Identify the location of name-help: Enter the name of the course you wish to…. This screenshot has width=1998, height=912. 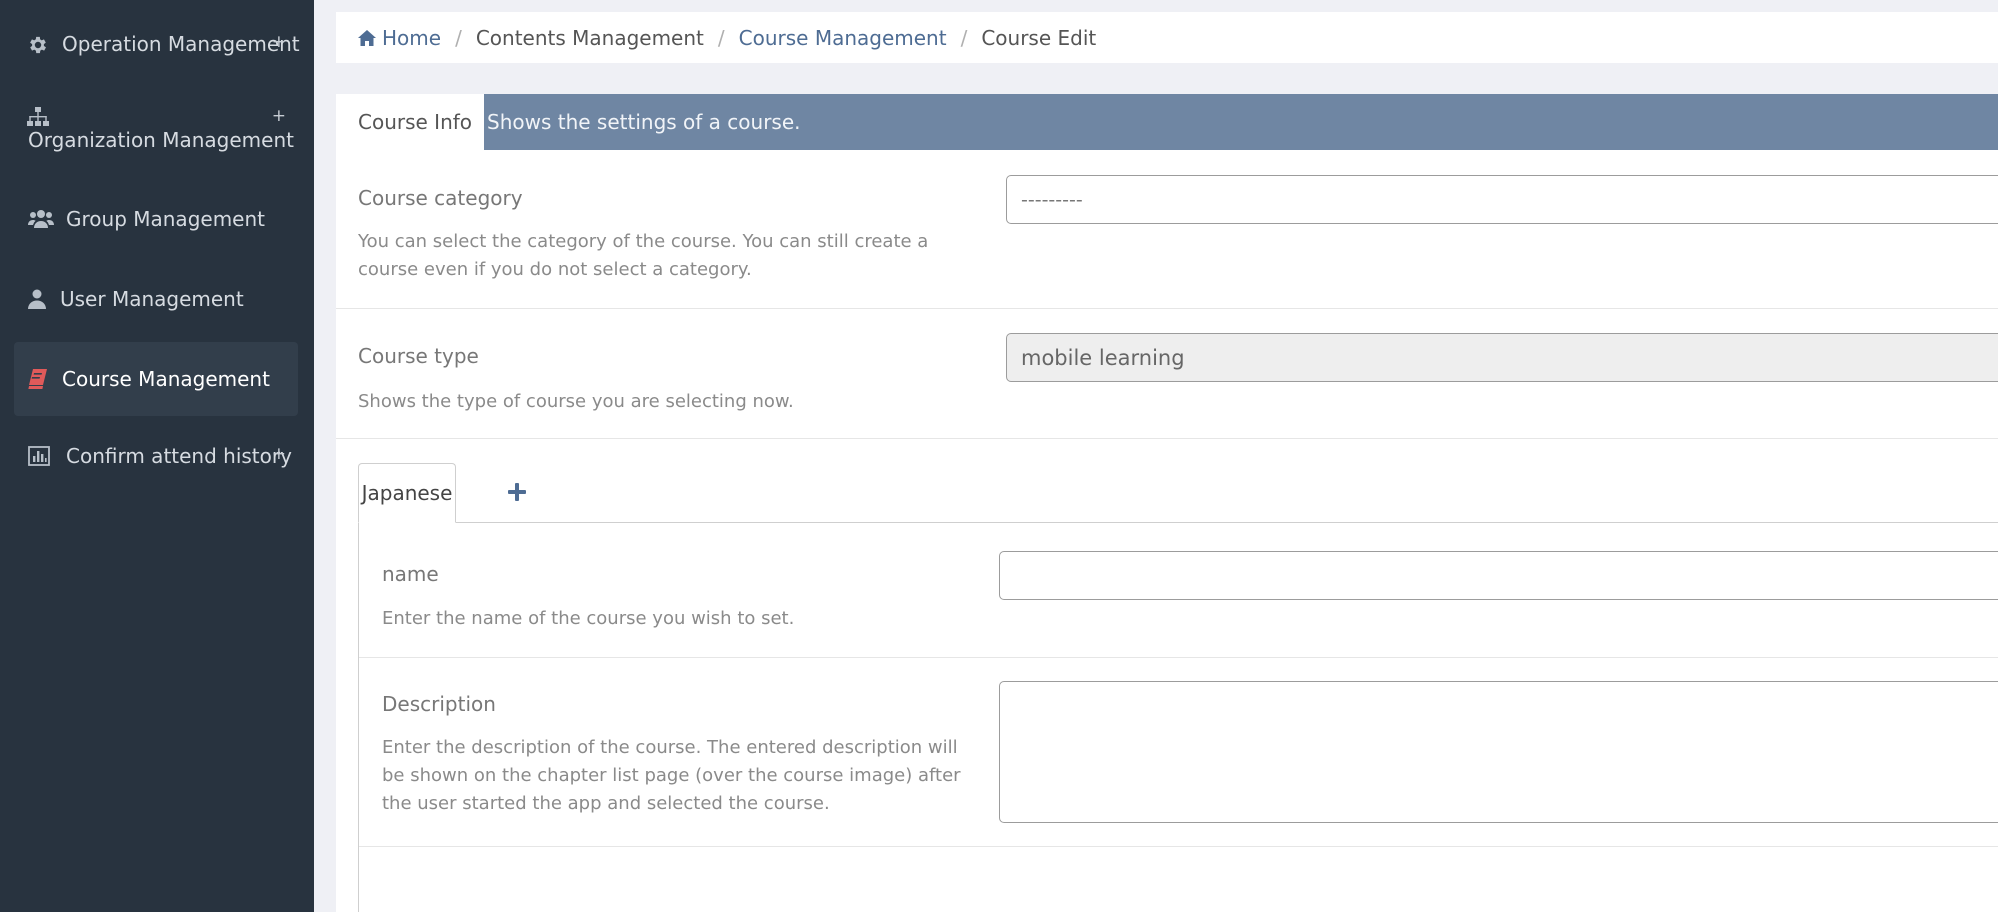
(588, 618).